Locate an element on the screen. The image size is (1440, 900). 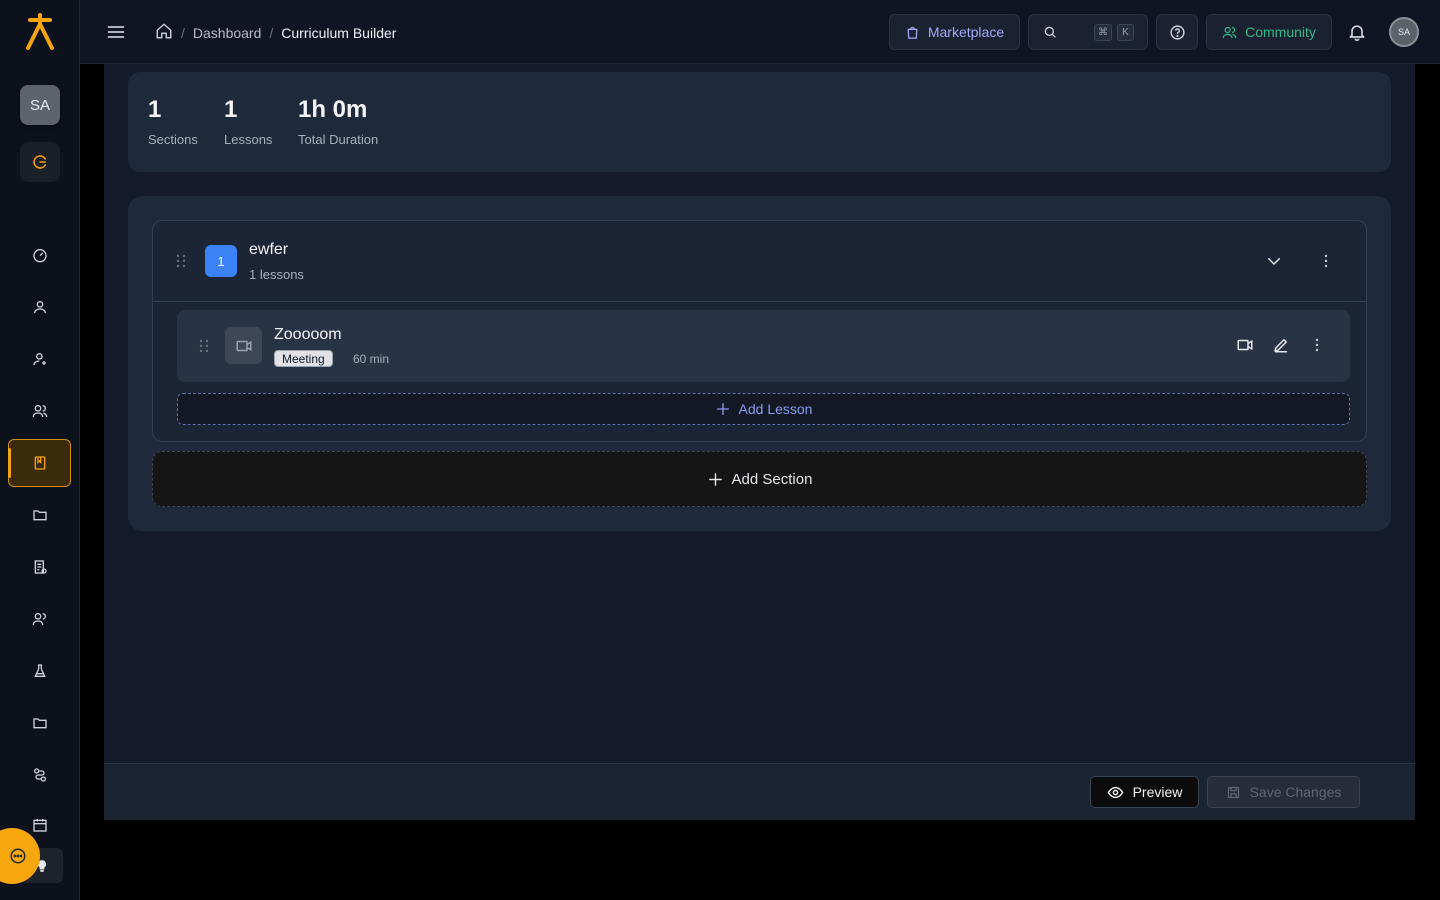
group-icon is located at coordinates (39, 619).